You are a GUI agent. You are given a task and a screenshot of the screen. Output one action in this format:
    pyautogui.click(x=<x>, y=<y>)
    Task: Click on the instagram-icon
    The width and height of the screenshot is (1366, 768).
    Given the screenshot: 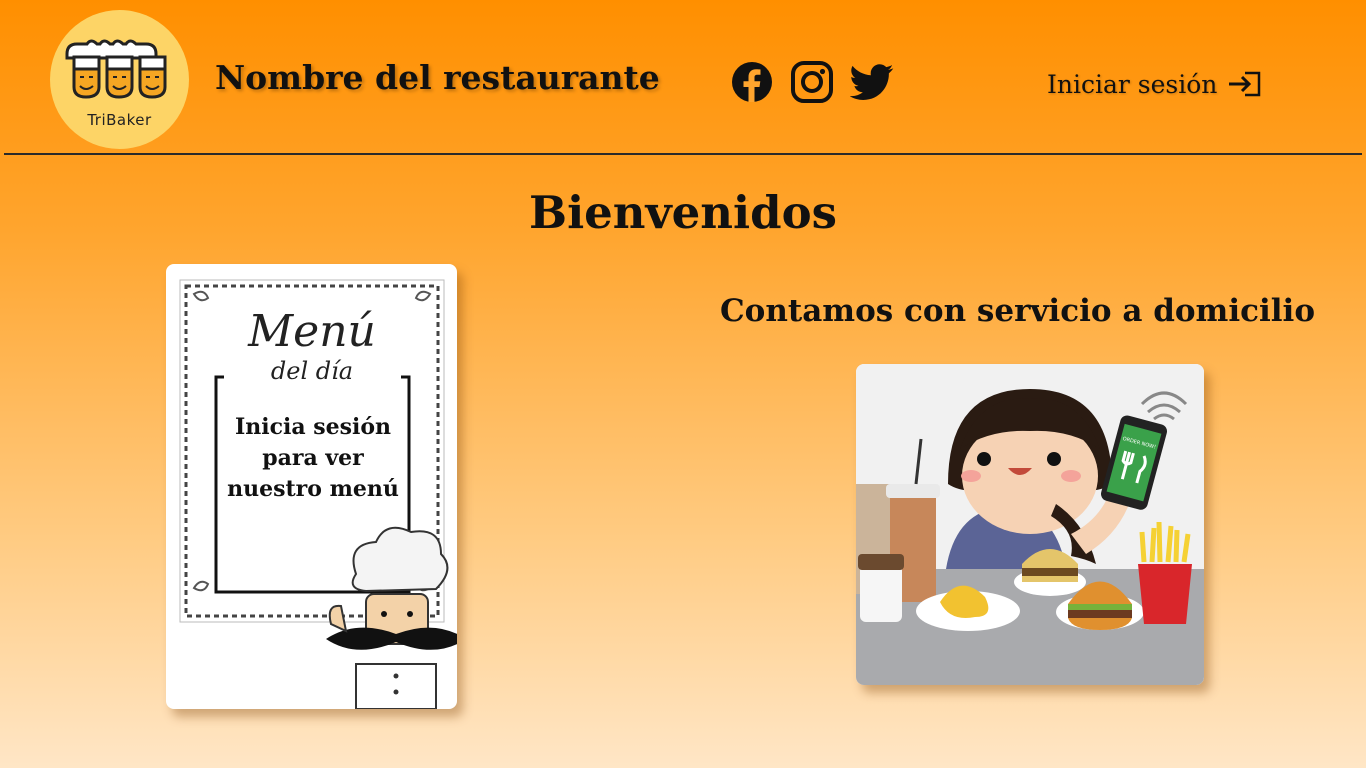 What is the action you would take?
    pyautogui.click(x=812, y=82)
    